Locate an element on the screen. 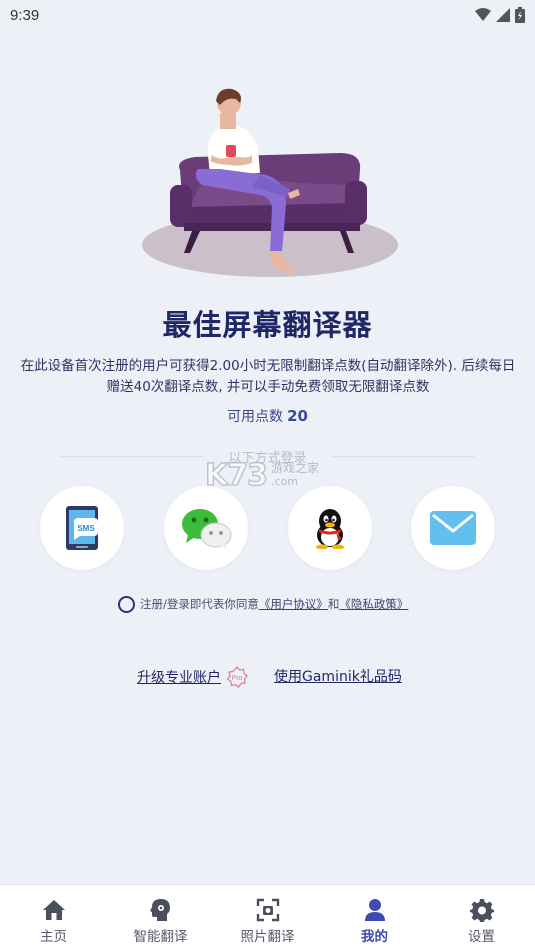 This screenshot has height=951, width=535. tab-smart-translate: 智能翻译 is located at coordinates (160, 918).